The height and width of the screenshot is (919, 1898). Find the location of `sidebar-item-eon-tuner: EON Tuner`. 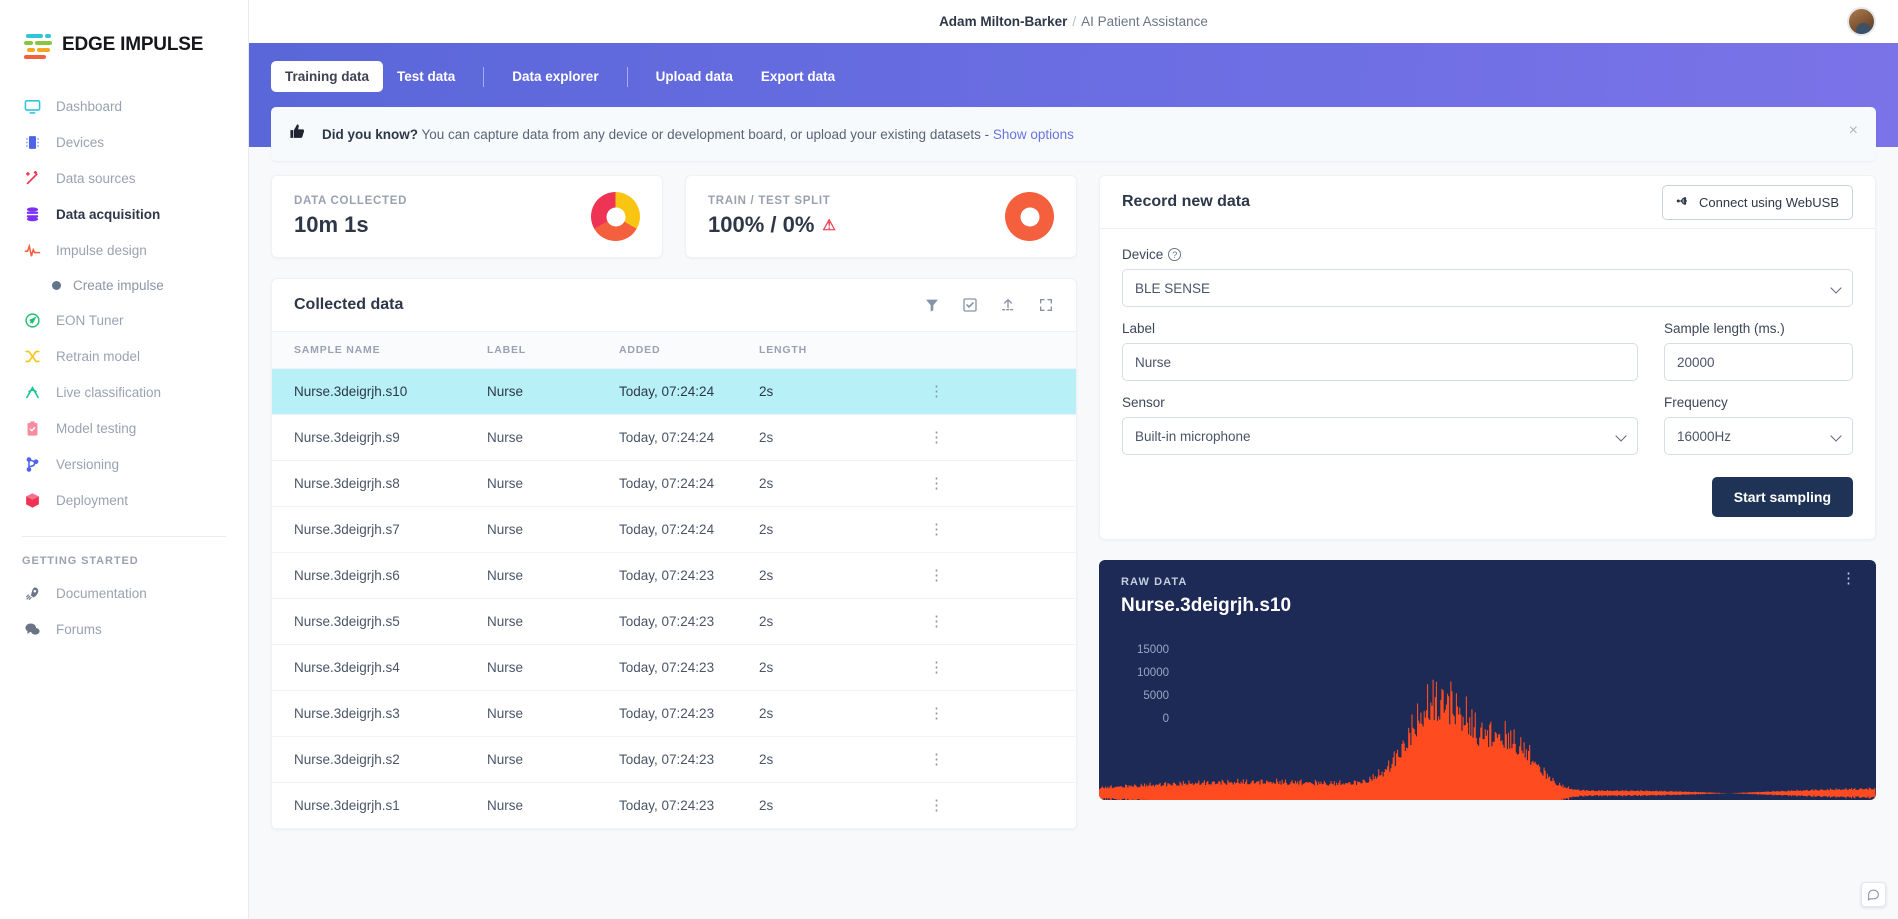

sidebar-item-eon-tuner: EON Tuner is located at coordinates (124, 320).